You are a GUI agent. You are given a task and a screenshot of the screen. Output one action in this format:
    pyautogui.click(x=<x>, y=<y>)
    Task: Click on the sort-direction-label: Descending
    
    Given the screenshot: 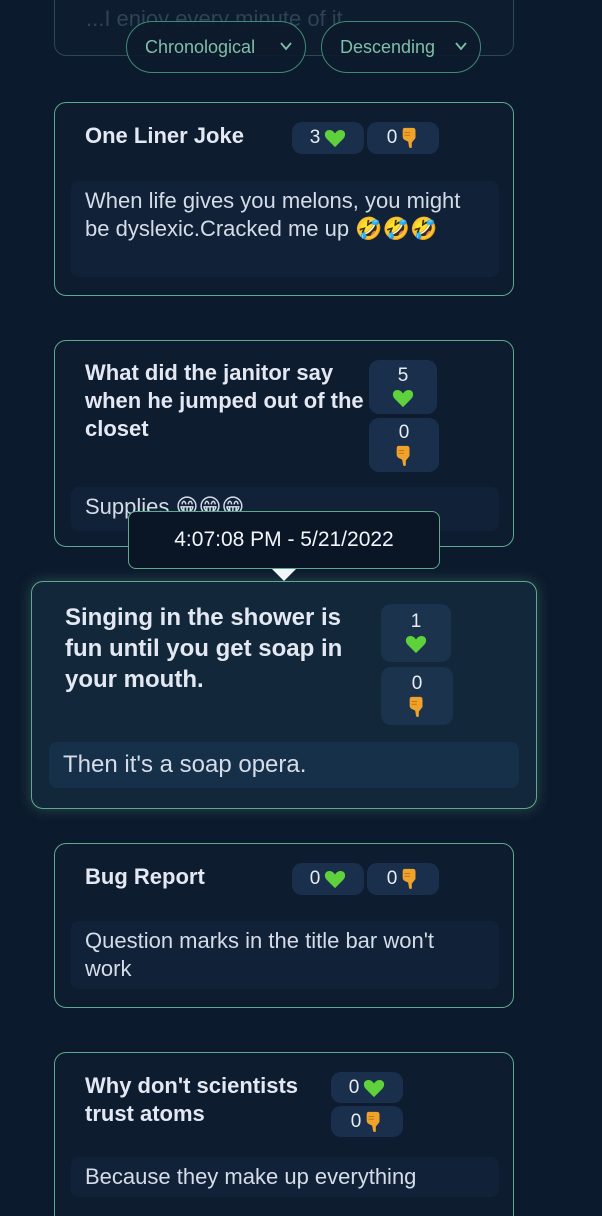 What is the action you would take?
    pyautogui.click(x=388, y=46)
    